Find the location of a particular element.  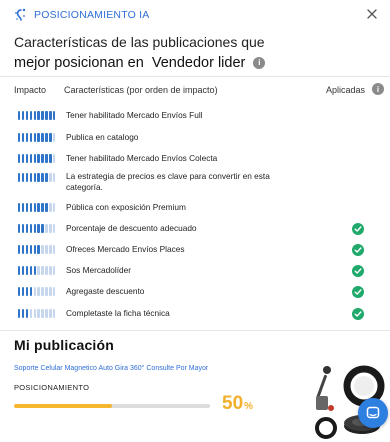

feature-label: Publica en catalogo is located at coordinates (102, 137).